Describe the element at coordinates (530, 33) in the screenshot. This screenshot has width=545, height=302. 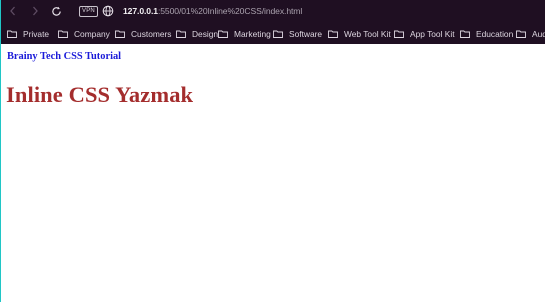
I see `bookmark-aud: Aud` at that location.